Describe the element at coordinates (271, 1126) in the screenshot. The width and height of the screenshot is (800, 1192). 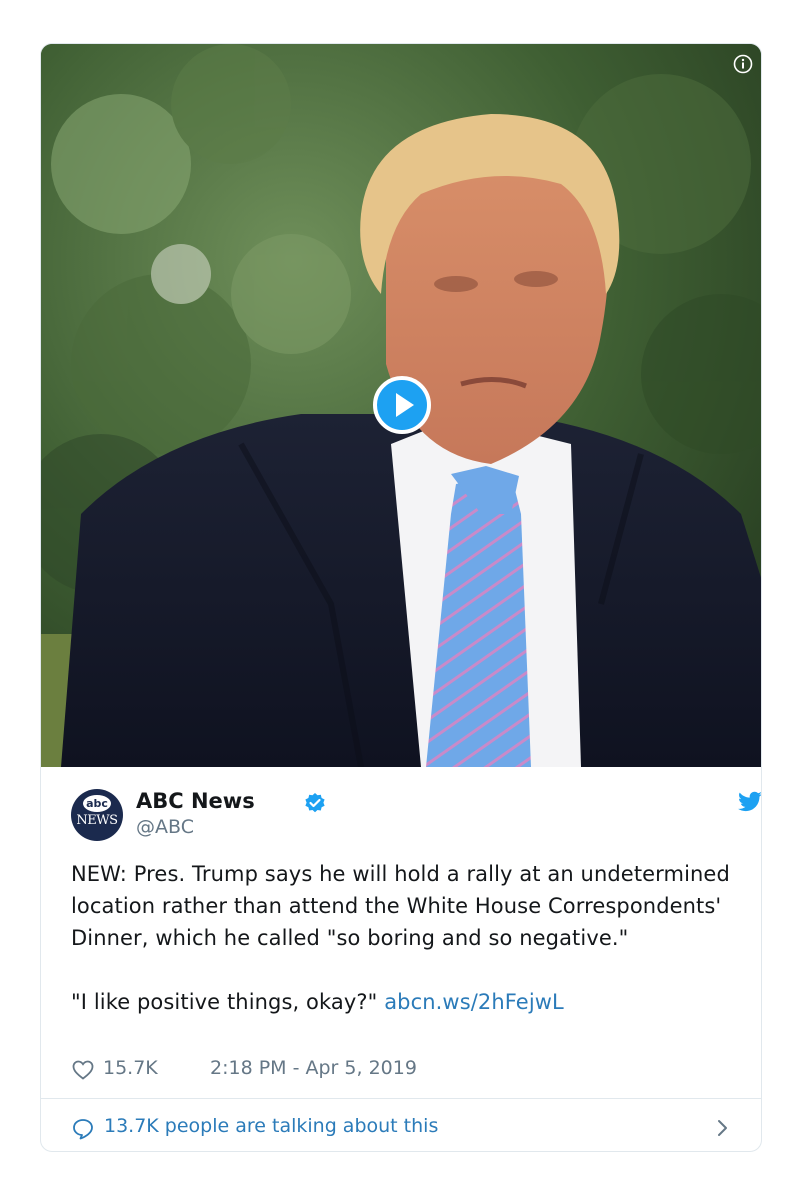
I see `talking-count-label: 13.7K people are talking about this` at that location.